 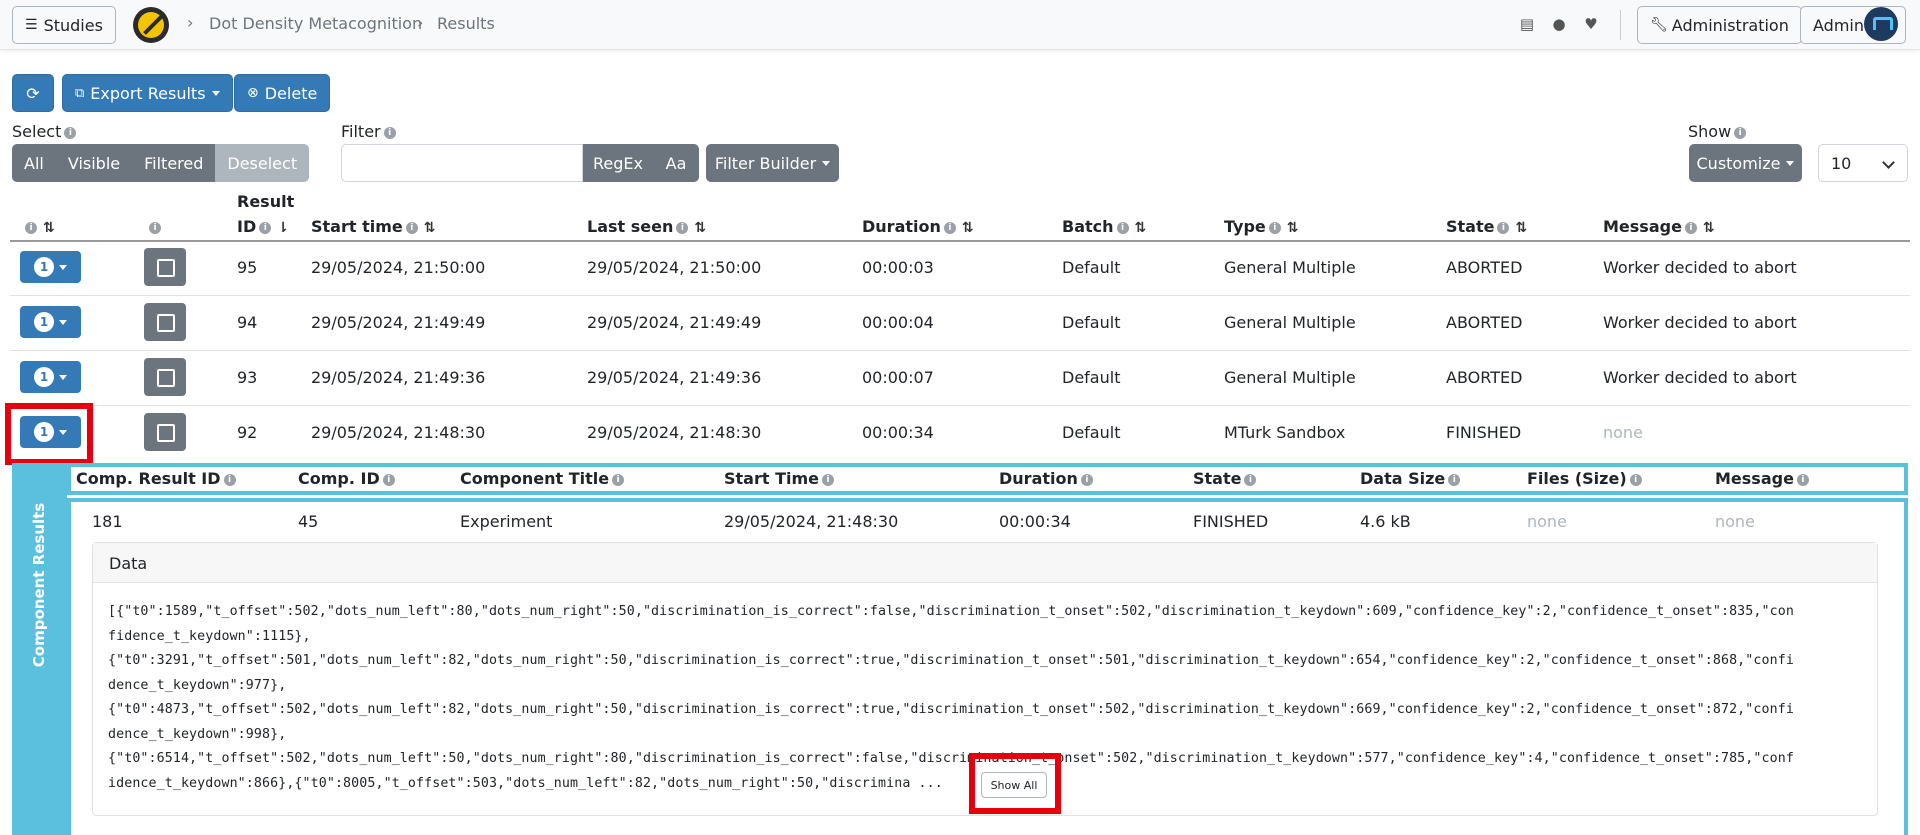 What do you see at coordinates (960, 241) in the screenshot?
I see `table-header-divider` at bounding box center [960, 241].